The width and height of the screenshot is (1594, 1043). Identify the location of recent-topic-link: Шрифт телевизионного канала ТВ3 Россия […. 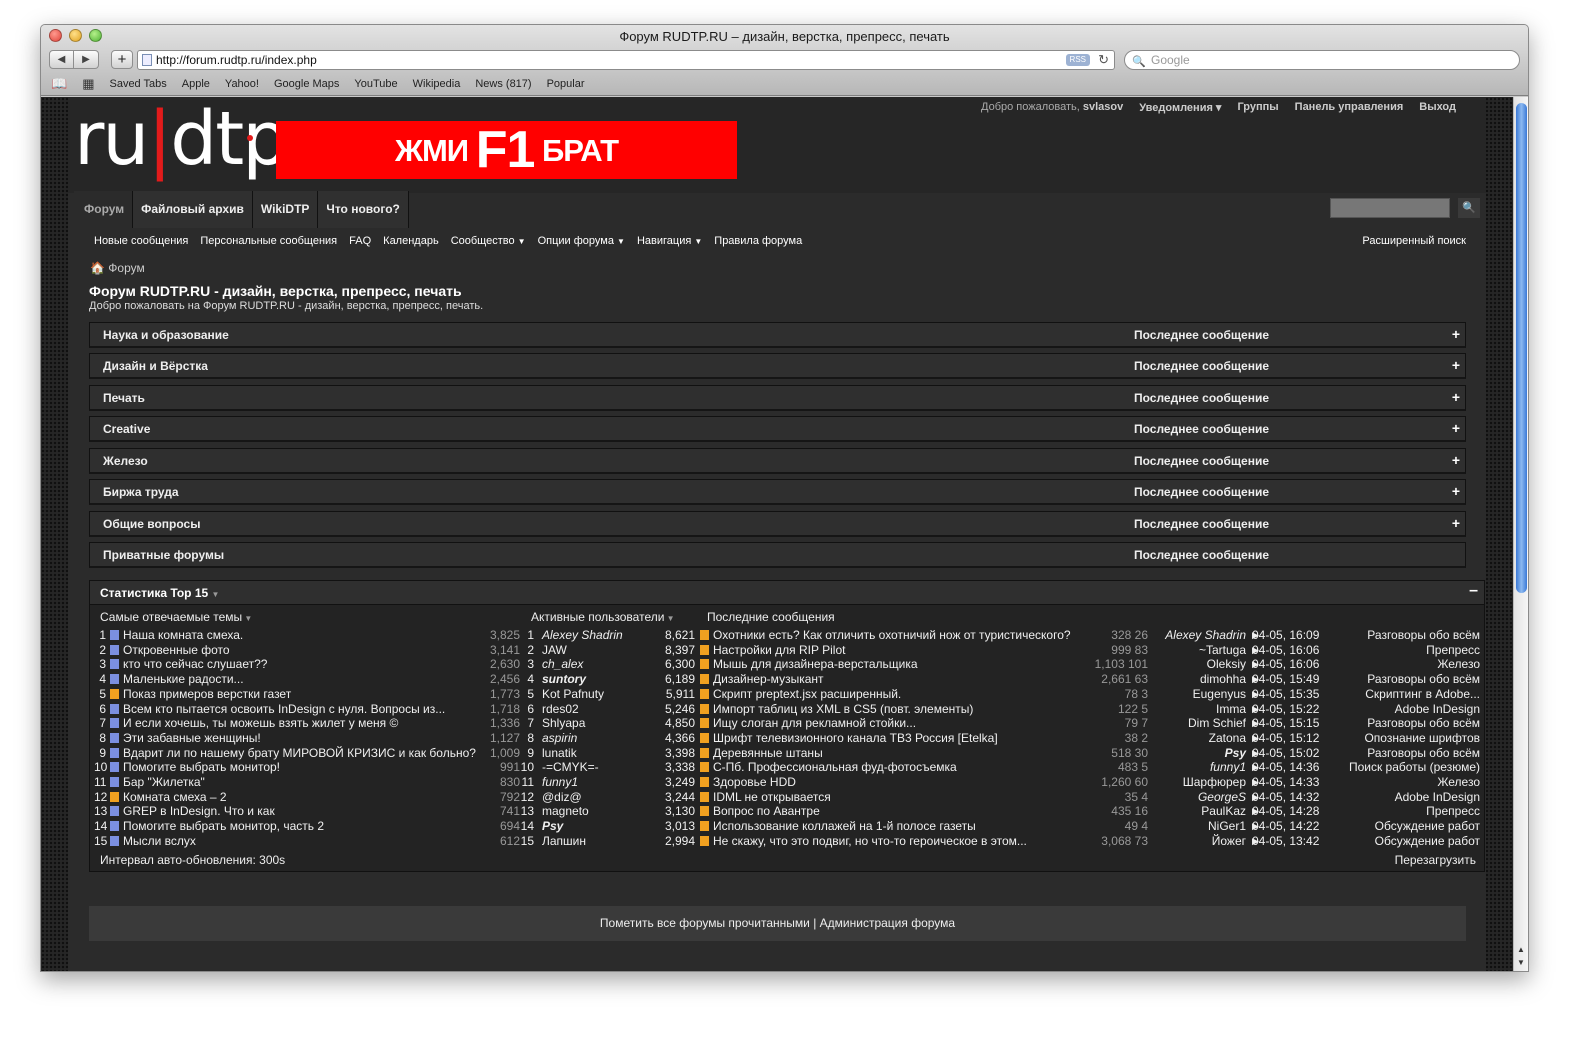
(849, 738).